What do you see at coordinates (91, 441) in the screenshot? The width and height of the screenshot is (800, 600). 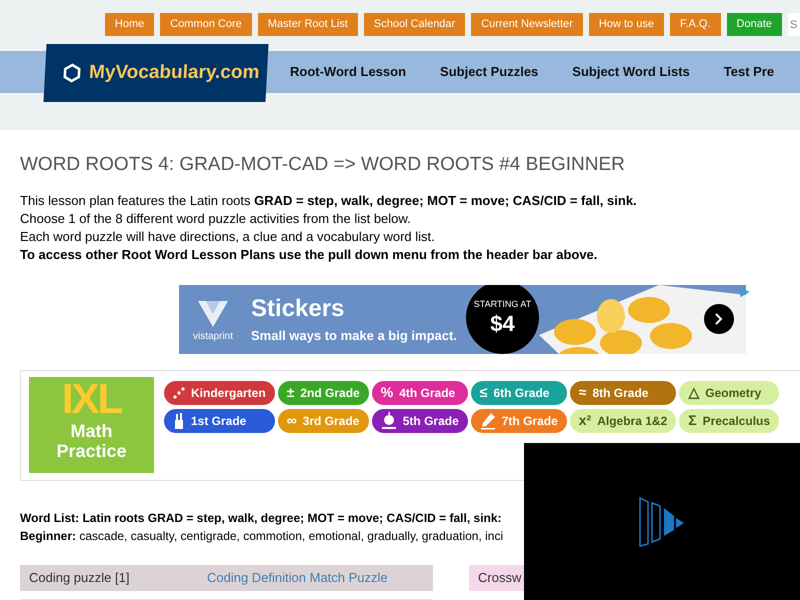 I see `math-practice-label: Math Practice` at bounding box center [91, 441].